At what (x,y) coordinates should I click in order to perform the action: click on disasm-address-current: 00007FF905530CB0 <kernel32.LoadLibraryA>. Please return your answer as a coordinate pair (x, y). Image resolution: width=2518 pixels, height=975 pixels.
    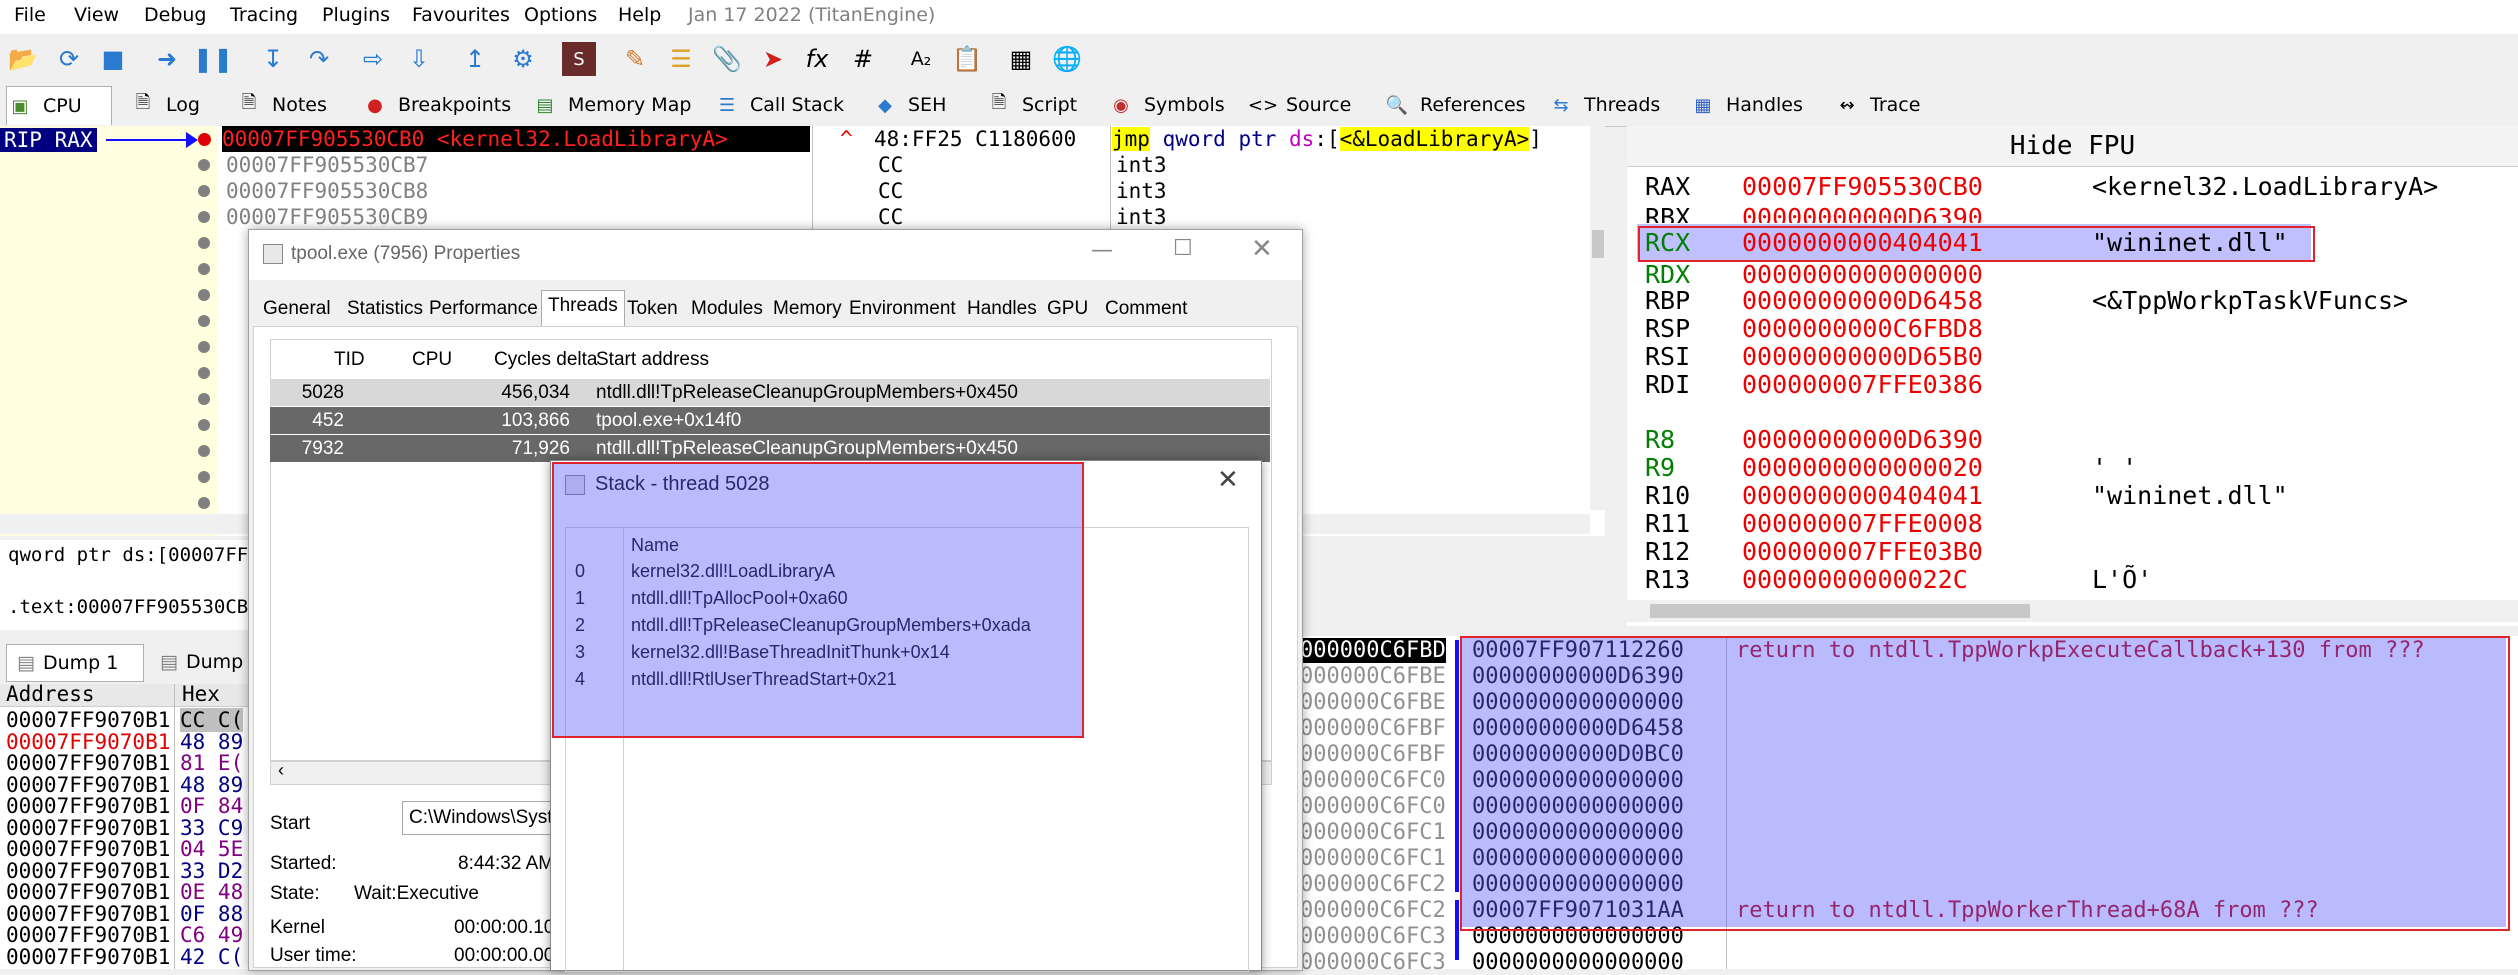
    Looking at the image, I should click on (516, 139).